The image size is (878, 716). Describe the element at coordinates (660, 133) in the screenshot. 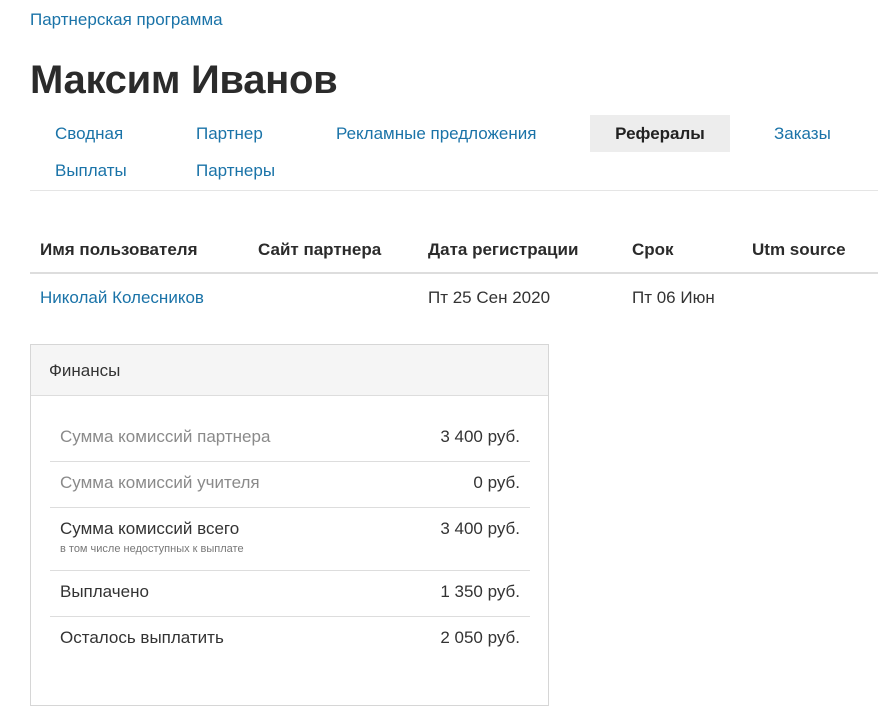

I see `tab-referrals: Рефералы` at that location.